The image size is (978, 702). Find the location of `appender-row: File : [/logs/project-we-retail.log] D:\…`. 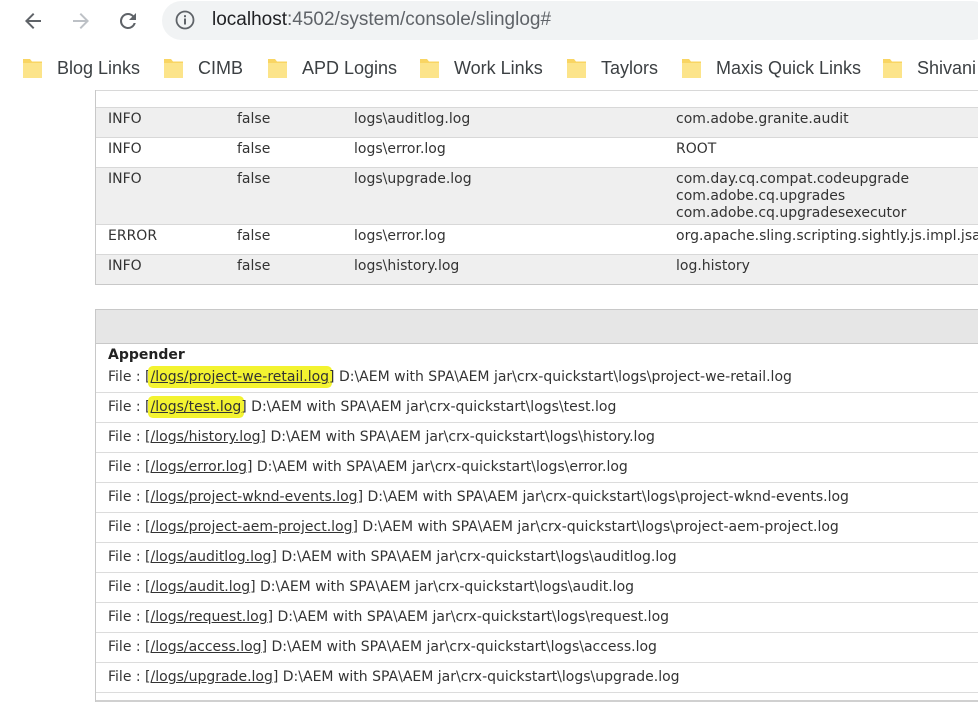

appender-row: File : [/logs/project-we-retail.log] D:\… is located at coordinates (537, 378).